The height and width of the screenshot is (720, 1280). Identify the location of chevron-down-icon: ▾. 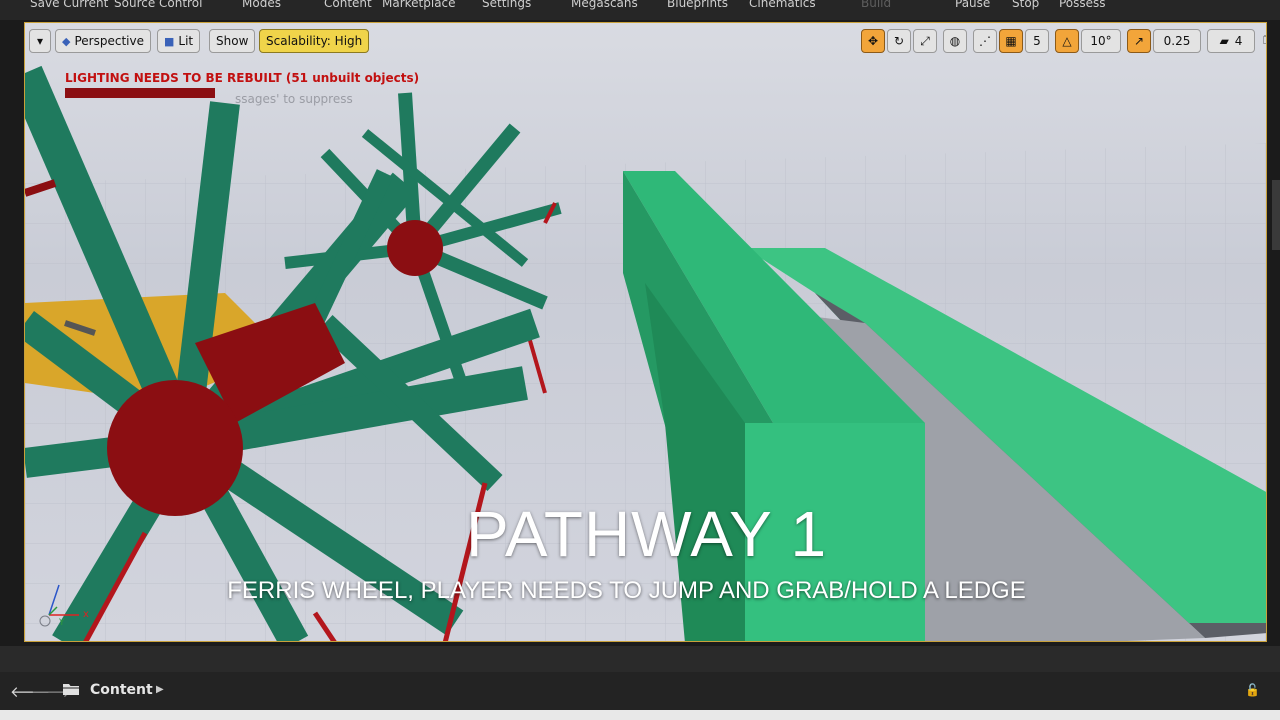
(40, 41).